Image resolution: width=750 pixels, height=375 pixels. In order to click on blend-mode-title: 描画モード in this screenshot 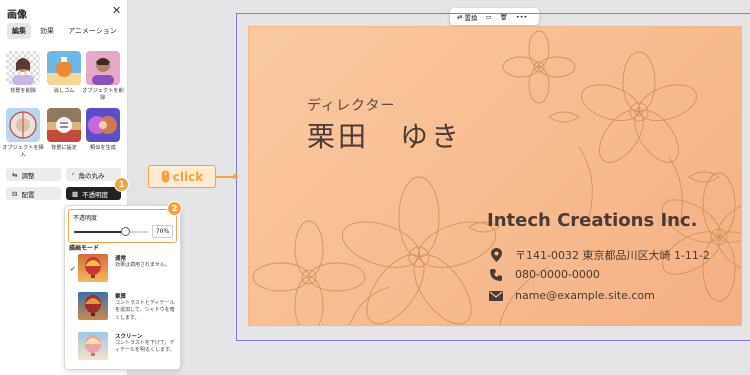, I will do `click(84, 248)`.